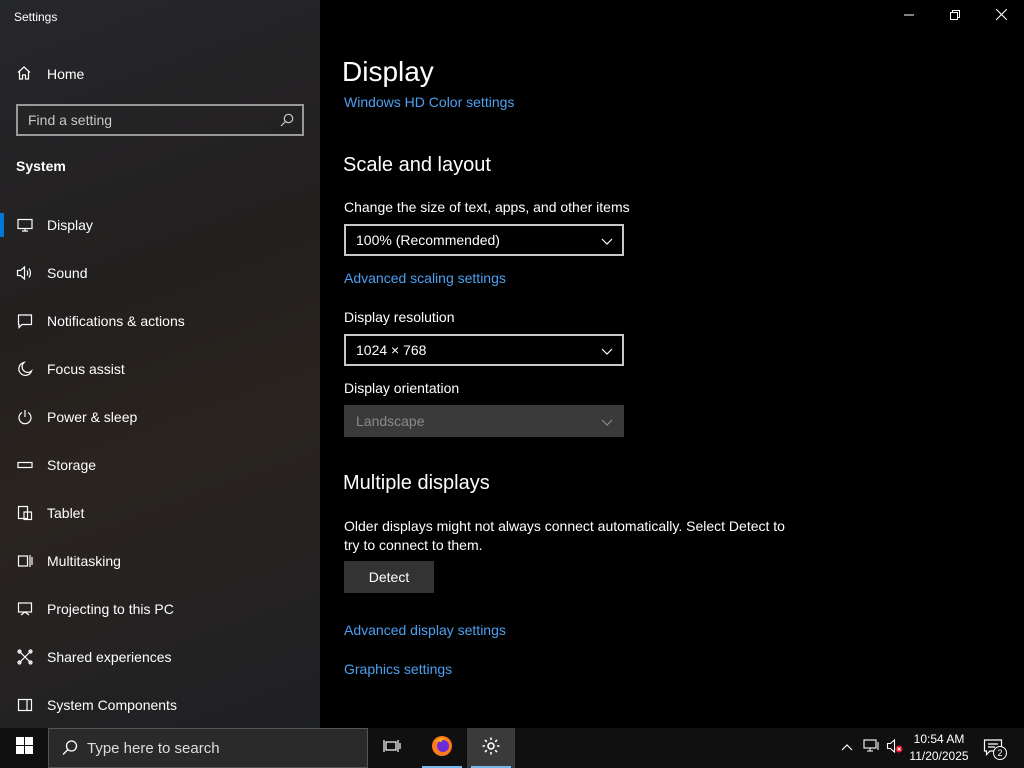  Describe the element at coordinates (425, 278) in the screenshot. I see `advanced-scaling-link: Advanced scaling settings` at that location.